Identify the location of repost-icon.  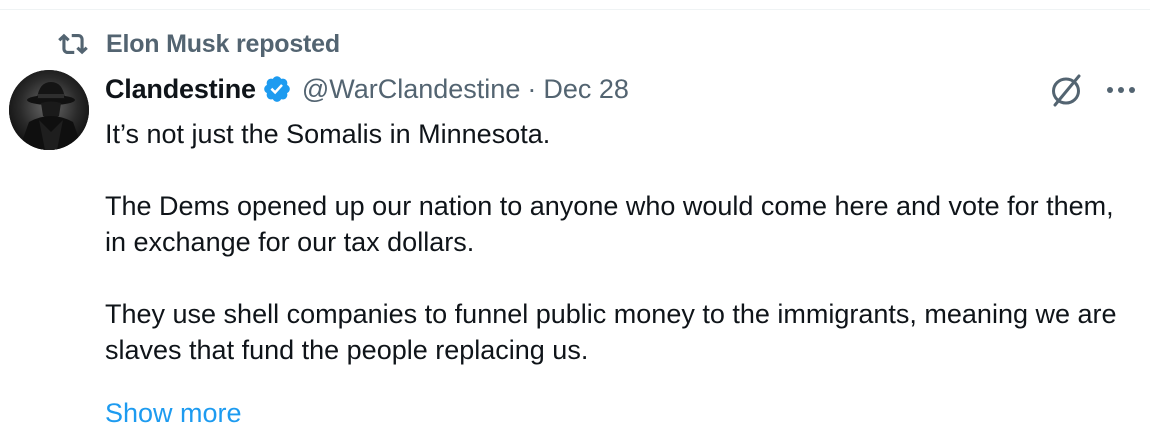
(73, 44).